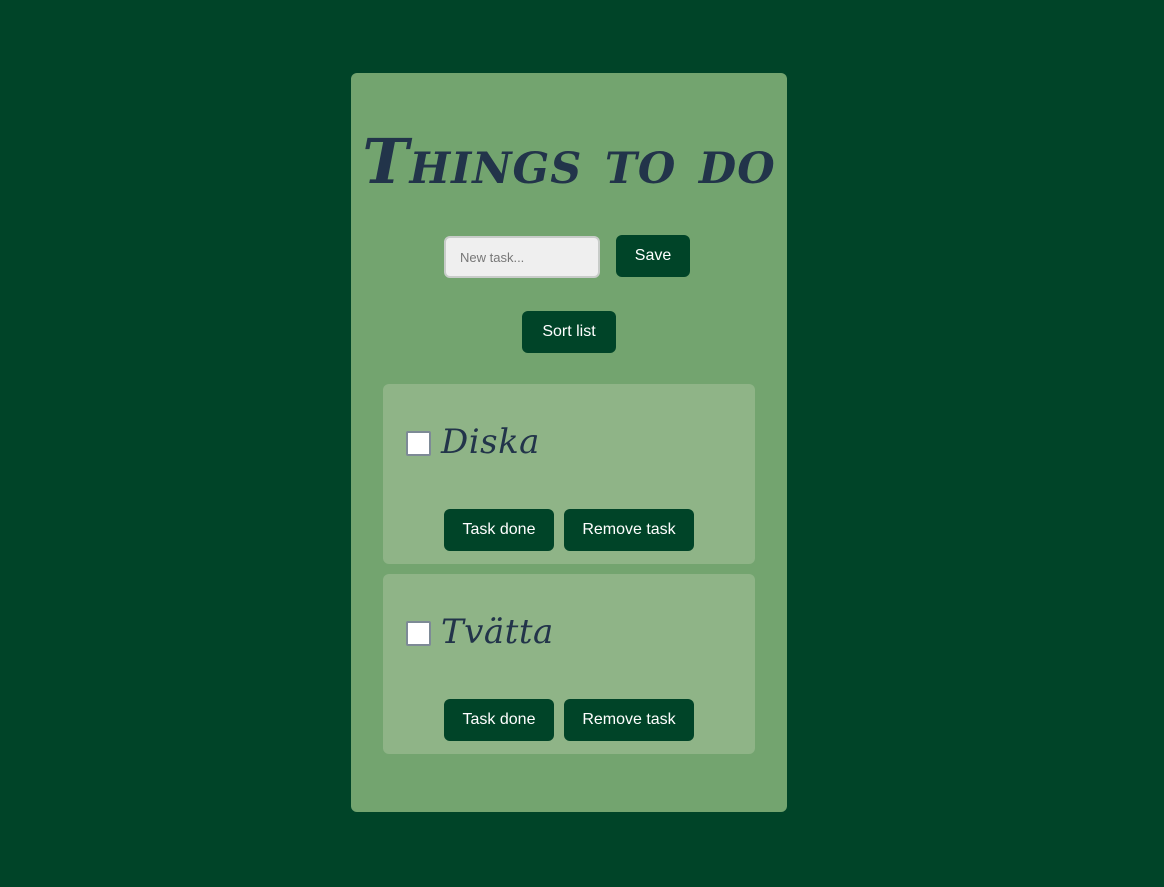 This screenshot has height=887, width=1164. What do you see at coordinates (497, 632) in the screenshot?
I see `task-name: Tvätta` at bounding box center [497, 632].